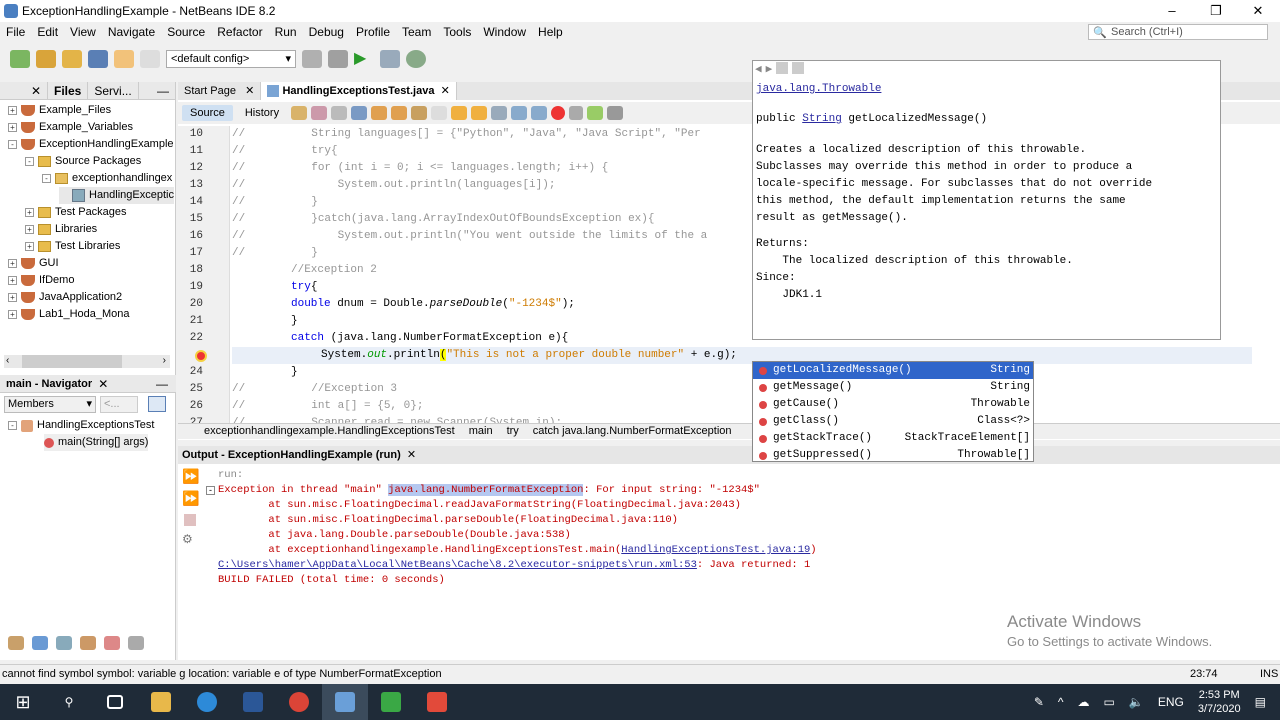 This screenshot has width=1280, height=720. I want to click on tree-item: + Lab1_Hoda_Mona, so click(69, 314).